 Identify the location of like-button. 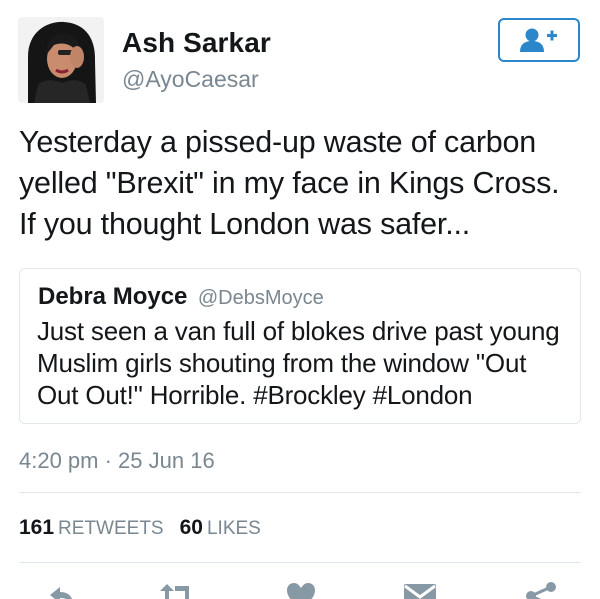
(301, 590).